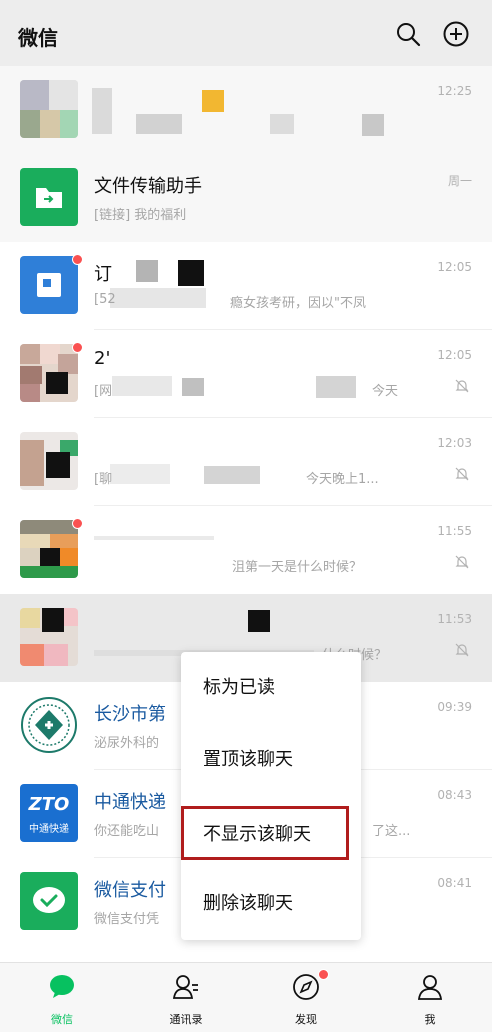 Image resolution: width=492 pixels, height=1032 pixels. Describe the element at coordinates (454, 707) in the screenshot. I see `chat-time: 09:39` at that location.